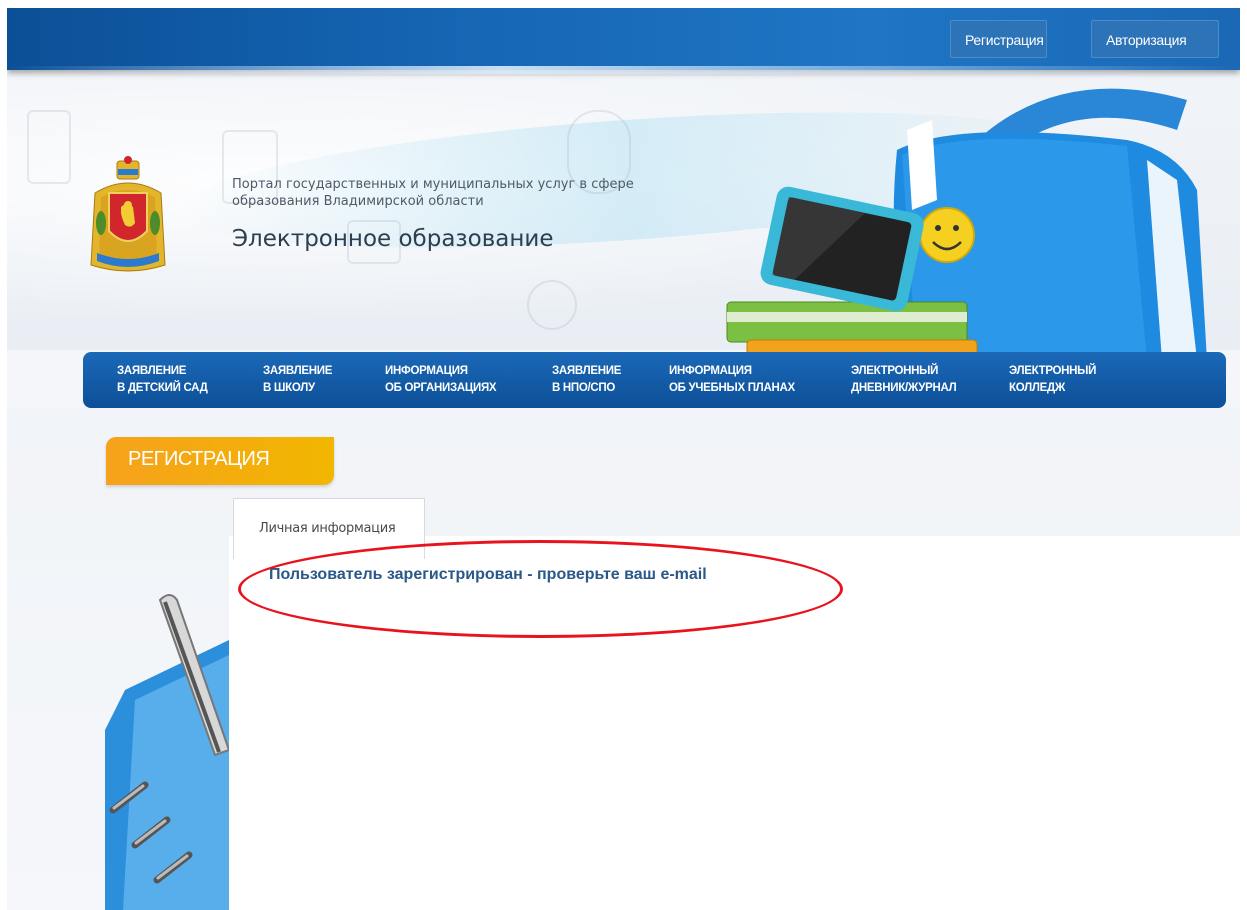  I want to click on highlight-annotation-oval, so click(540, 589).